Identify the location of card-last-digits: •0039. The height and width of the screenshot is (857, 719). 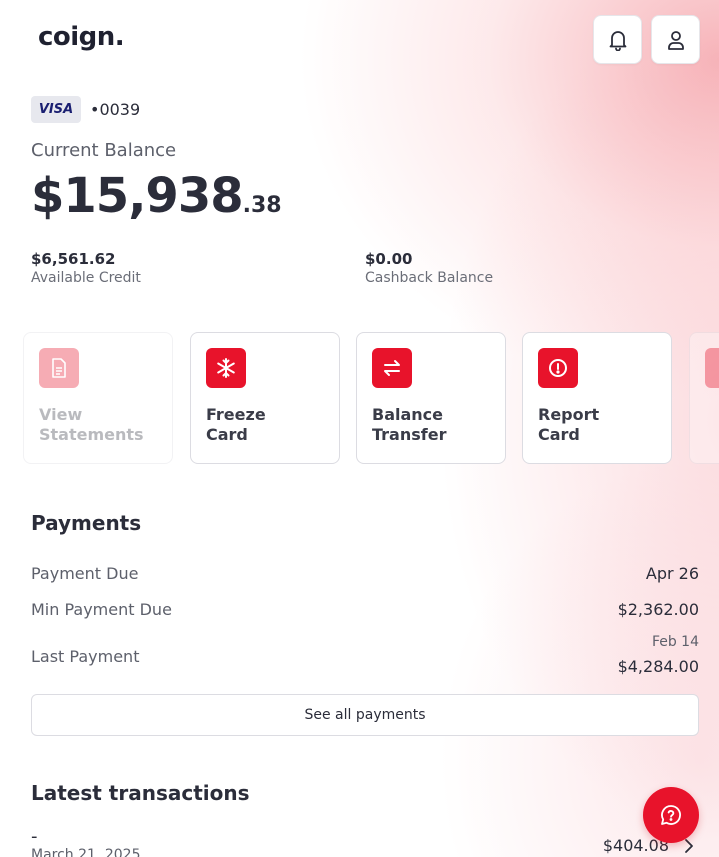
(115, 109).